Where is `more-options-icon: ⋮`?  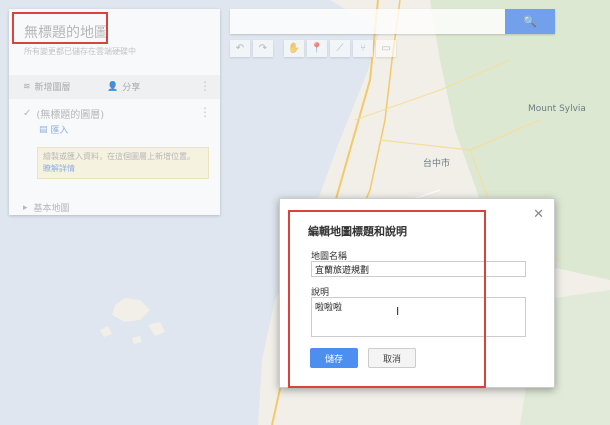
more-options-icon: ⋮ is located at coordinates (205, 86).